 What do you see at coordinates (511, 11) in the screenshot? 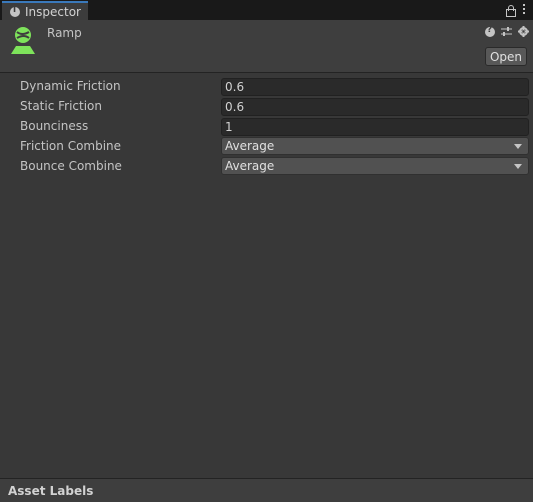
I see `lock-icon` at bounding box center [511, 11].